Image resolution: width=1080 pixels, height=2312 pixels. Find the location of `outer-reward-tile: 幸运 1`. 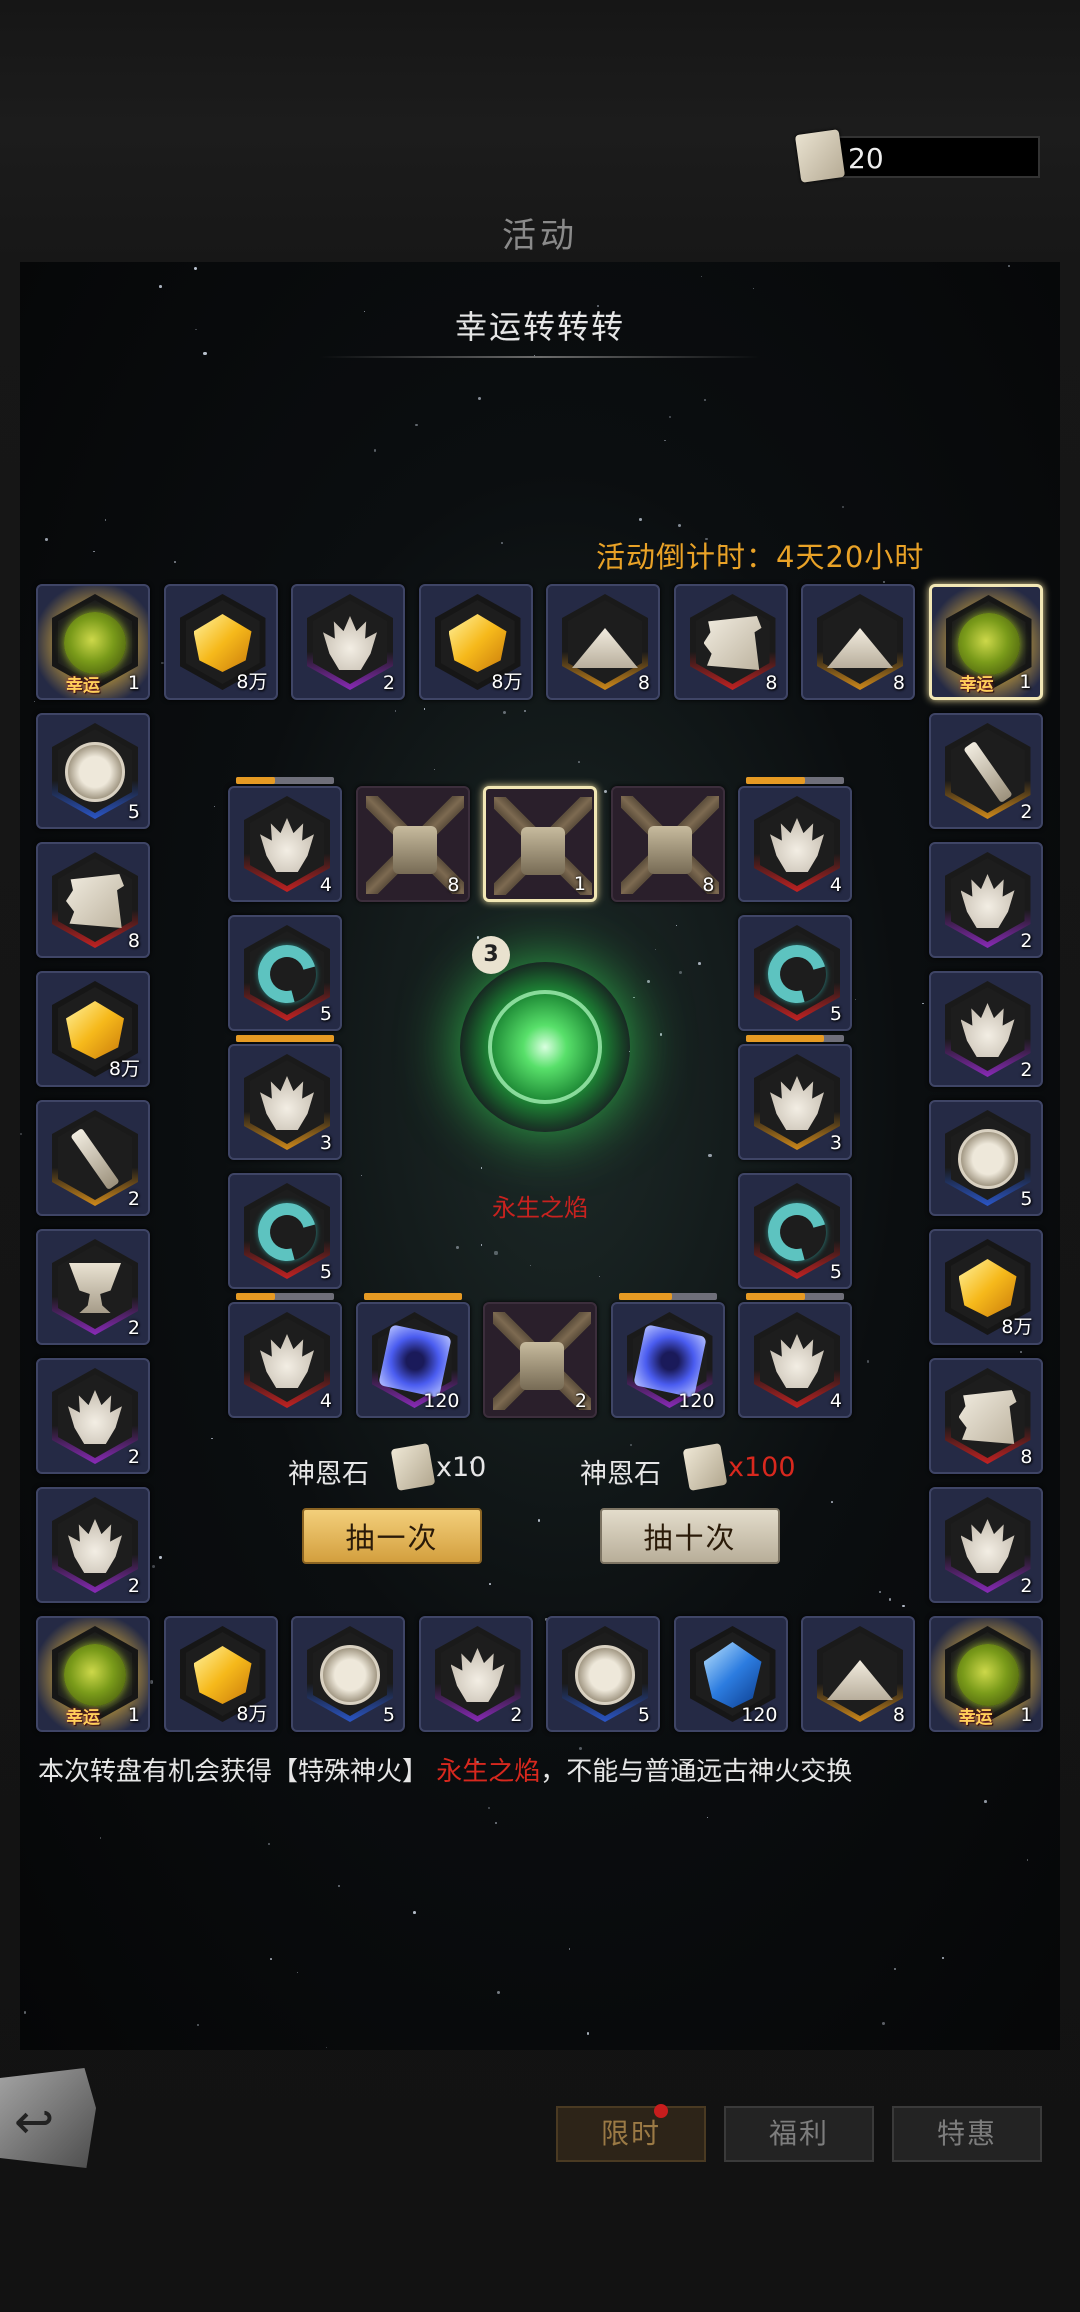

outer-reward-tile: 幸运 1 is located at coordinates (93, 1674).